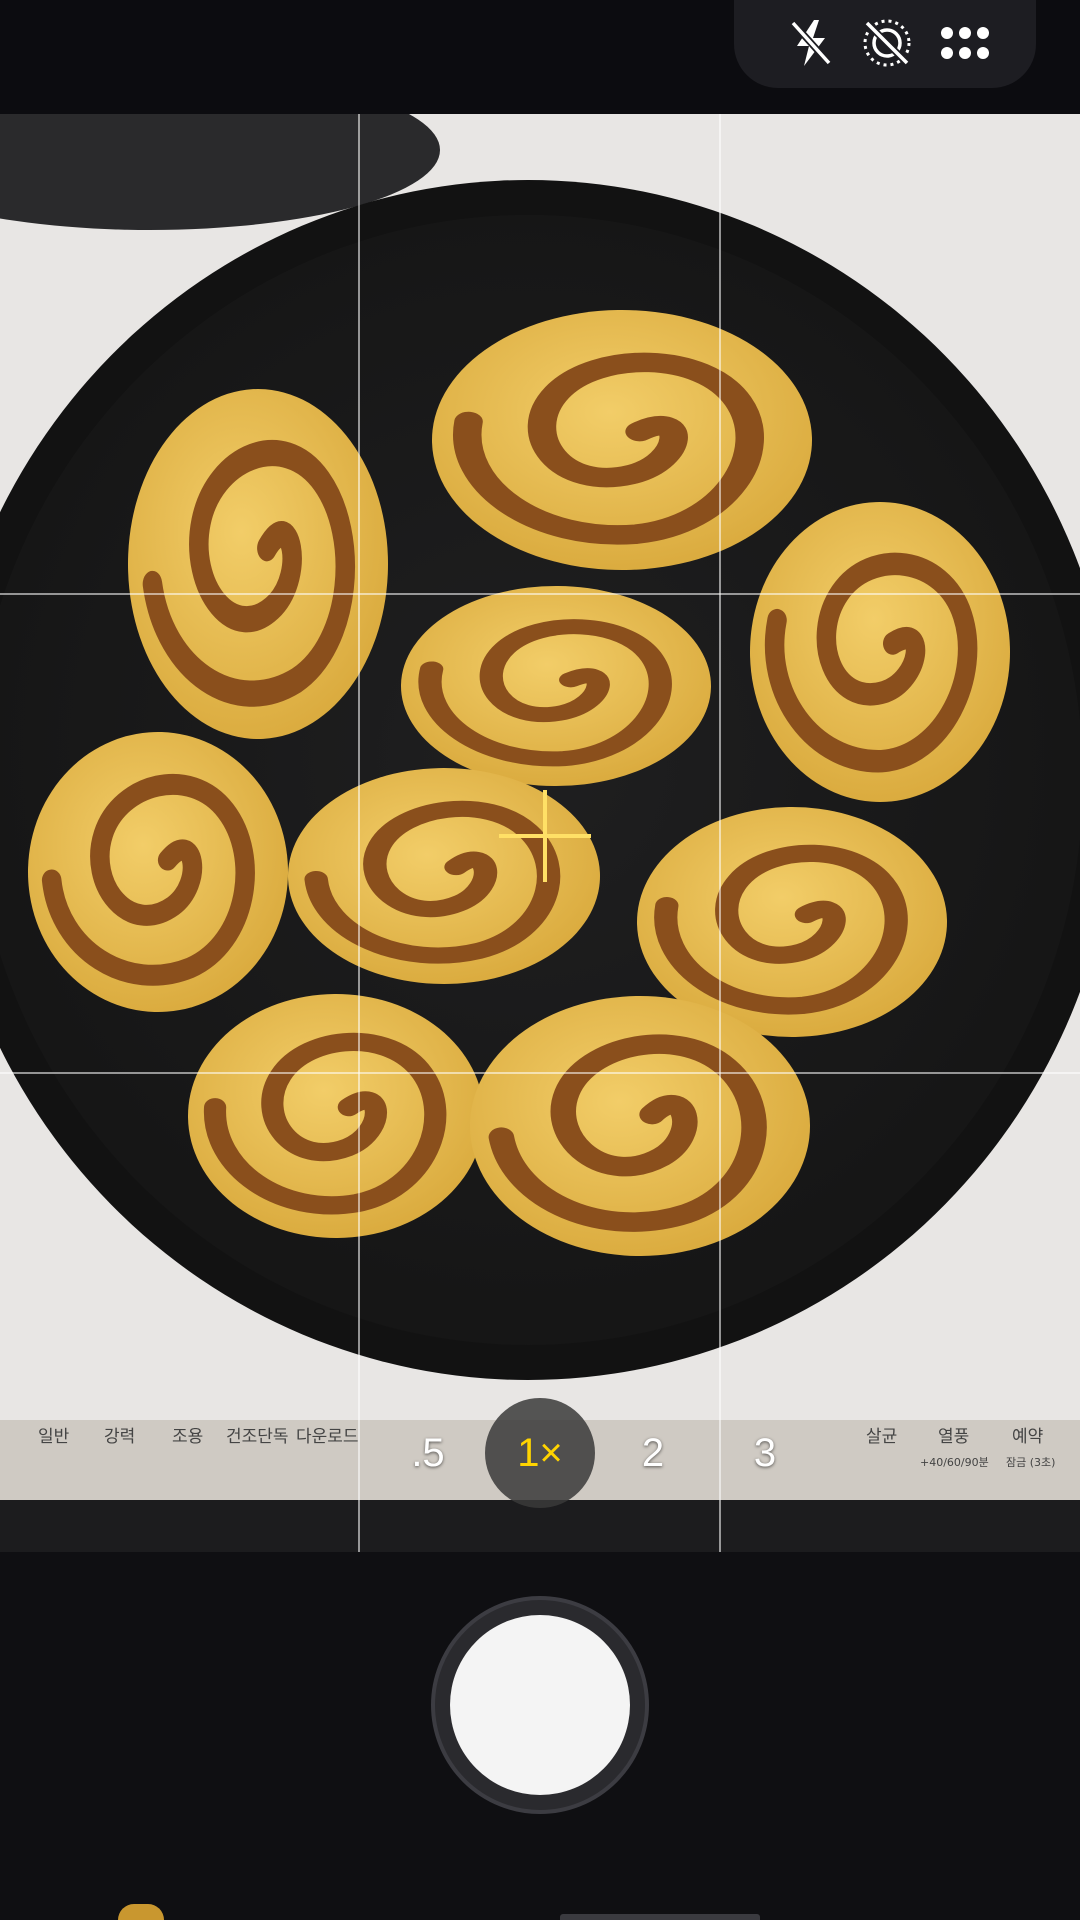 The width and height of the screenshot is (1080, 1920). What do you see at coordinates (765, 1453) in the screenshot?
I see `zoom-option-3: 3` at bounding box center [765, 1453].